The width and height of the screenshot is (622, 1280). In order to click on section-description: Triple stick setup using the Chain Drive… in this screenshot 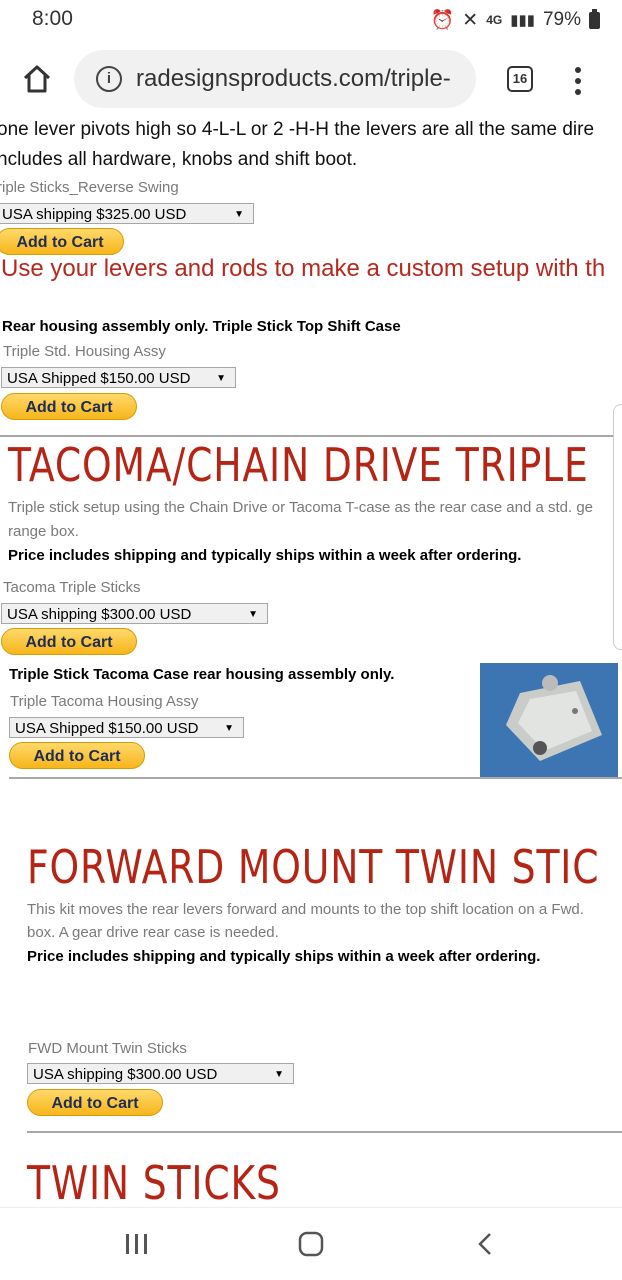, I will do `click(301, 507)`.